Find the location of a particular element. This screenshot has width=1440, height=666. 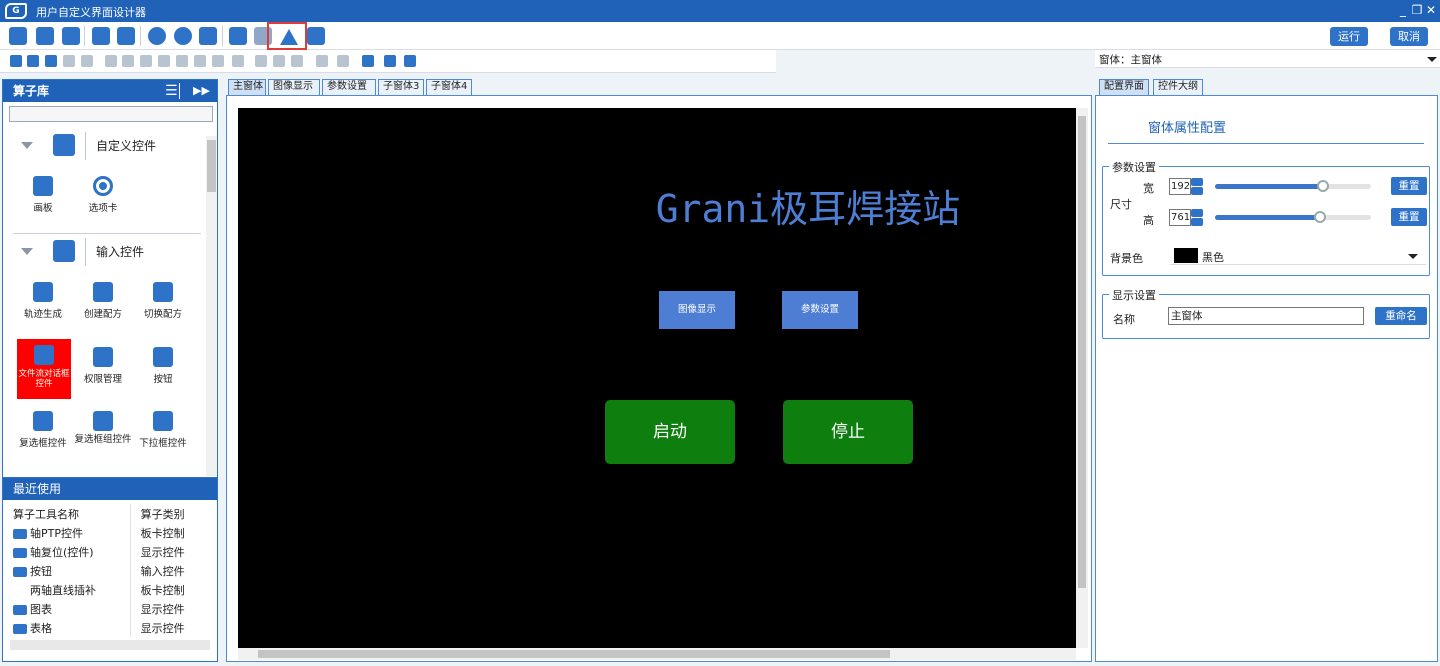

save-all-icon is located at coordinates (71, 36).